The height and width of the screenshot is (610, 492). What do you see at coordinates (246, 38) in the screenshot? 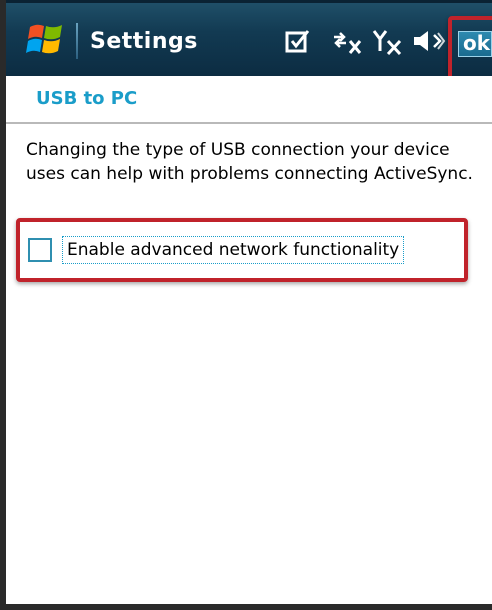
I see `title-bar: Settings ok` at bounding box center [246, 38].